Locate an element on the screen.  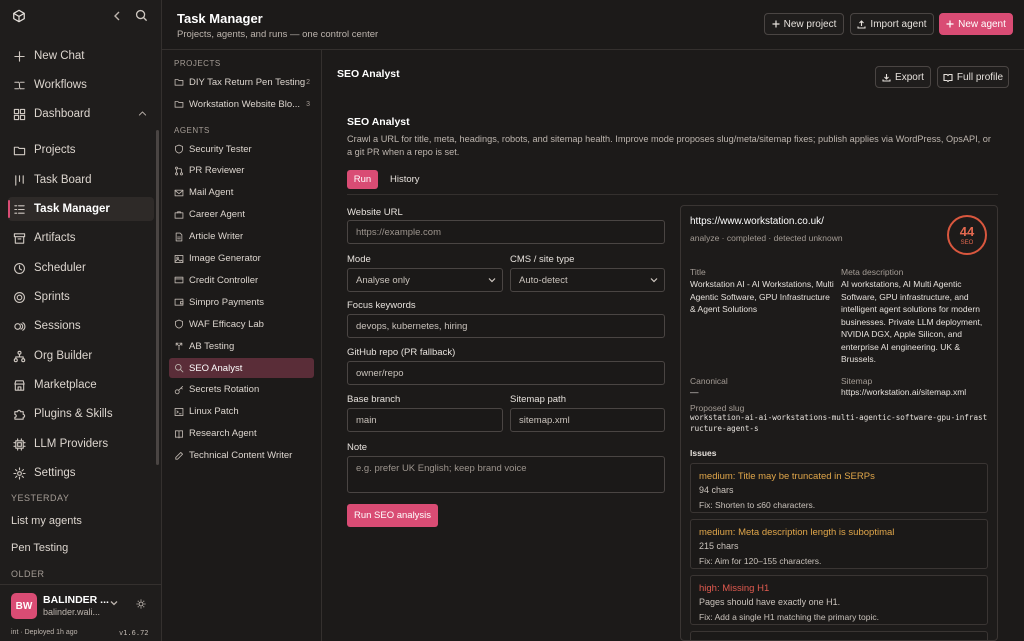
older-label: OLDER is located at coordinates (28, 574).